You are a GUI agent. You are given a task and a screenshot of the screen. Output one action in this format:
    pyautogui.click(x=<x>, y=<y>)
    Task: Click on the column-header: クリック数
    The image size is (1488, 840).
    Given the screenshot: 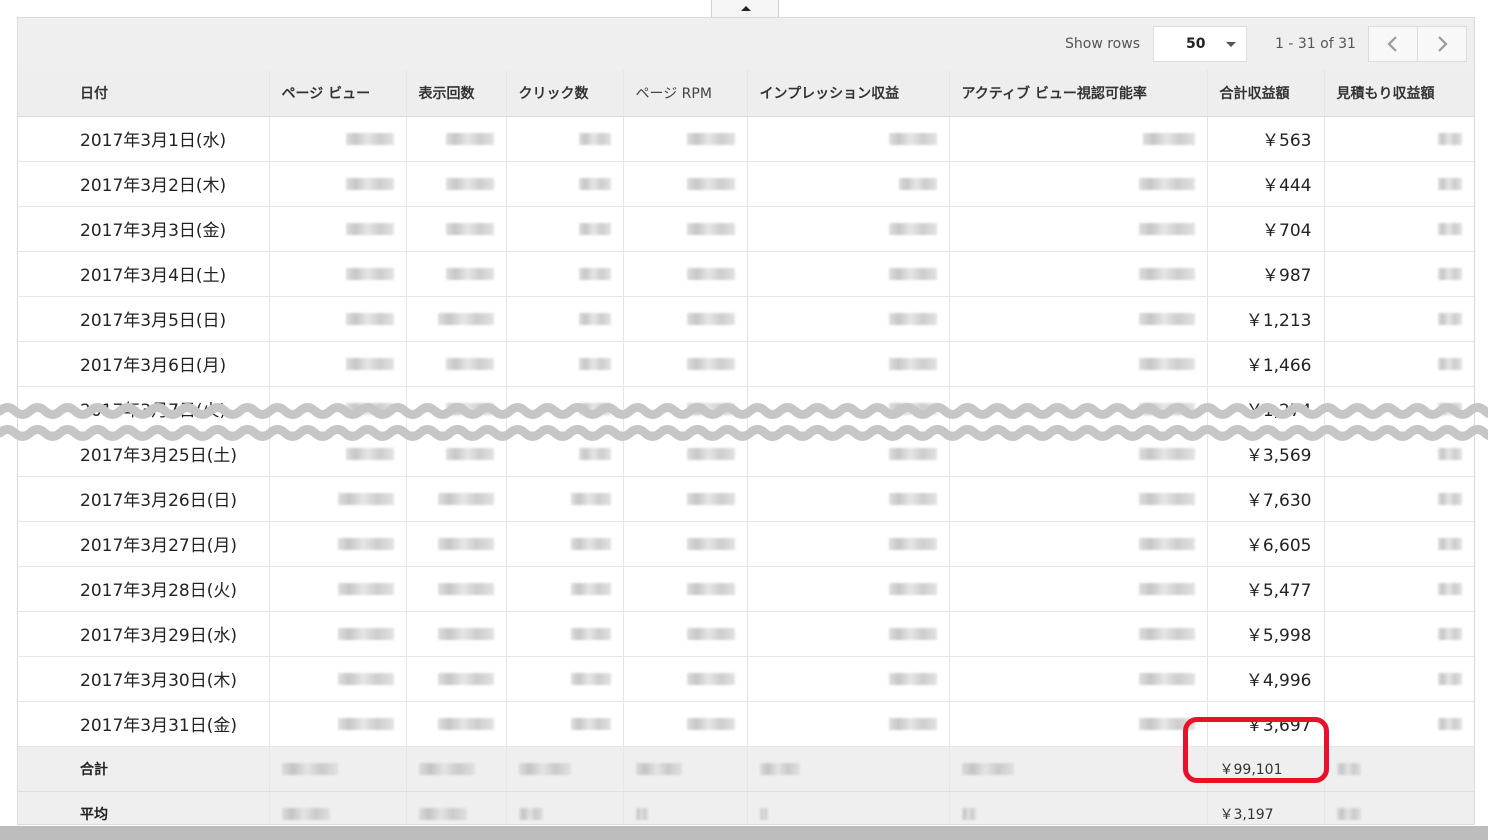 What is the action you would take?
    pyautogui.click(x=565, y=93)
    